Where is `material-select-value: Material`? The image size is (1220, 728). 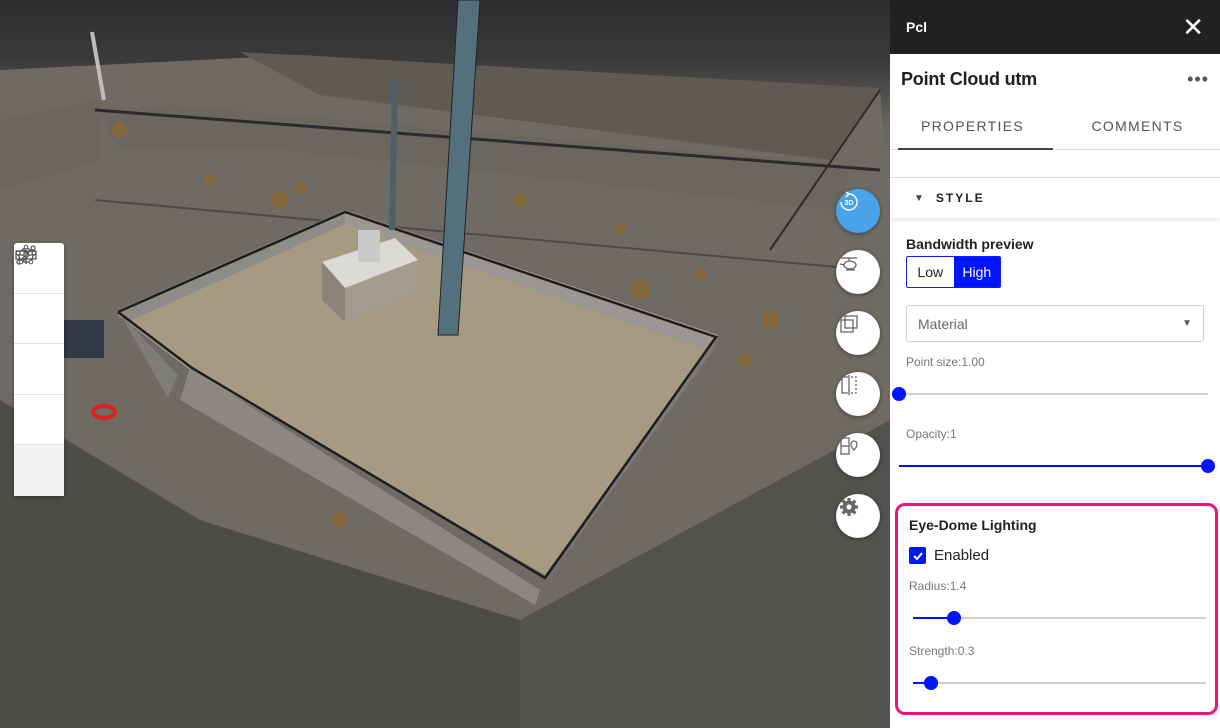 material-select-value: Material is located at coordinates (943, 323).